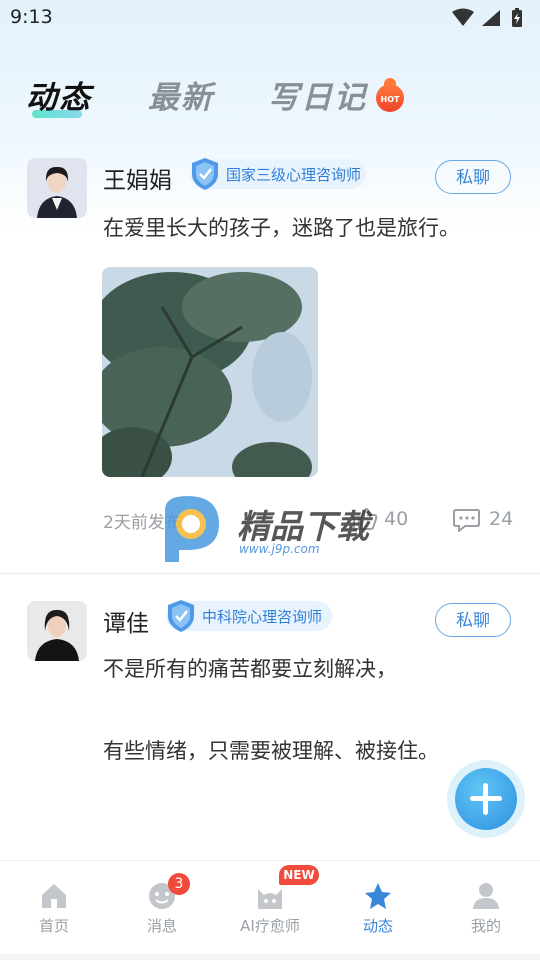  I want to click on post-divider, so click(270, 573).